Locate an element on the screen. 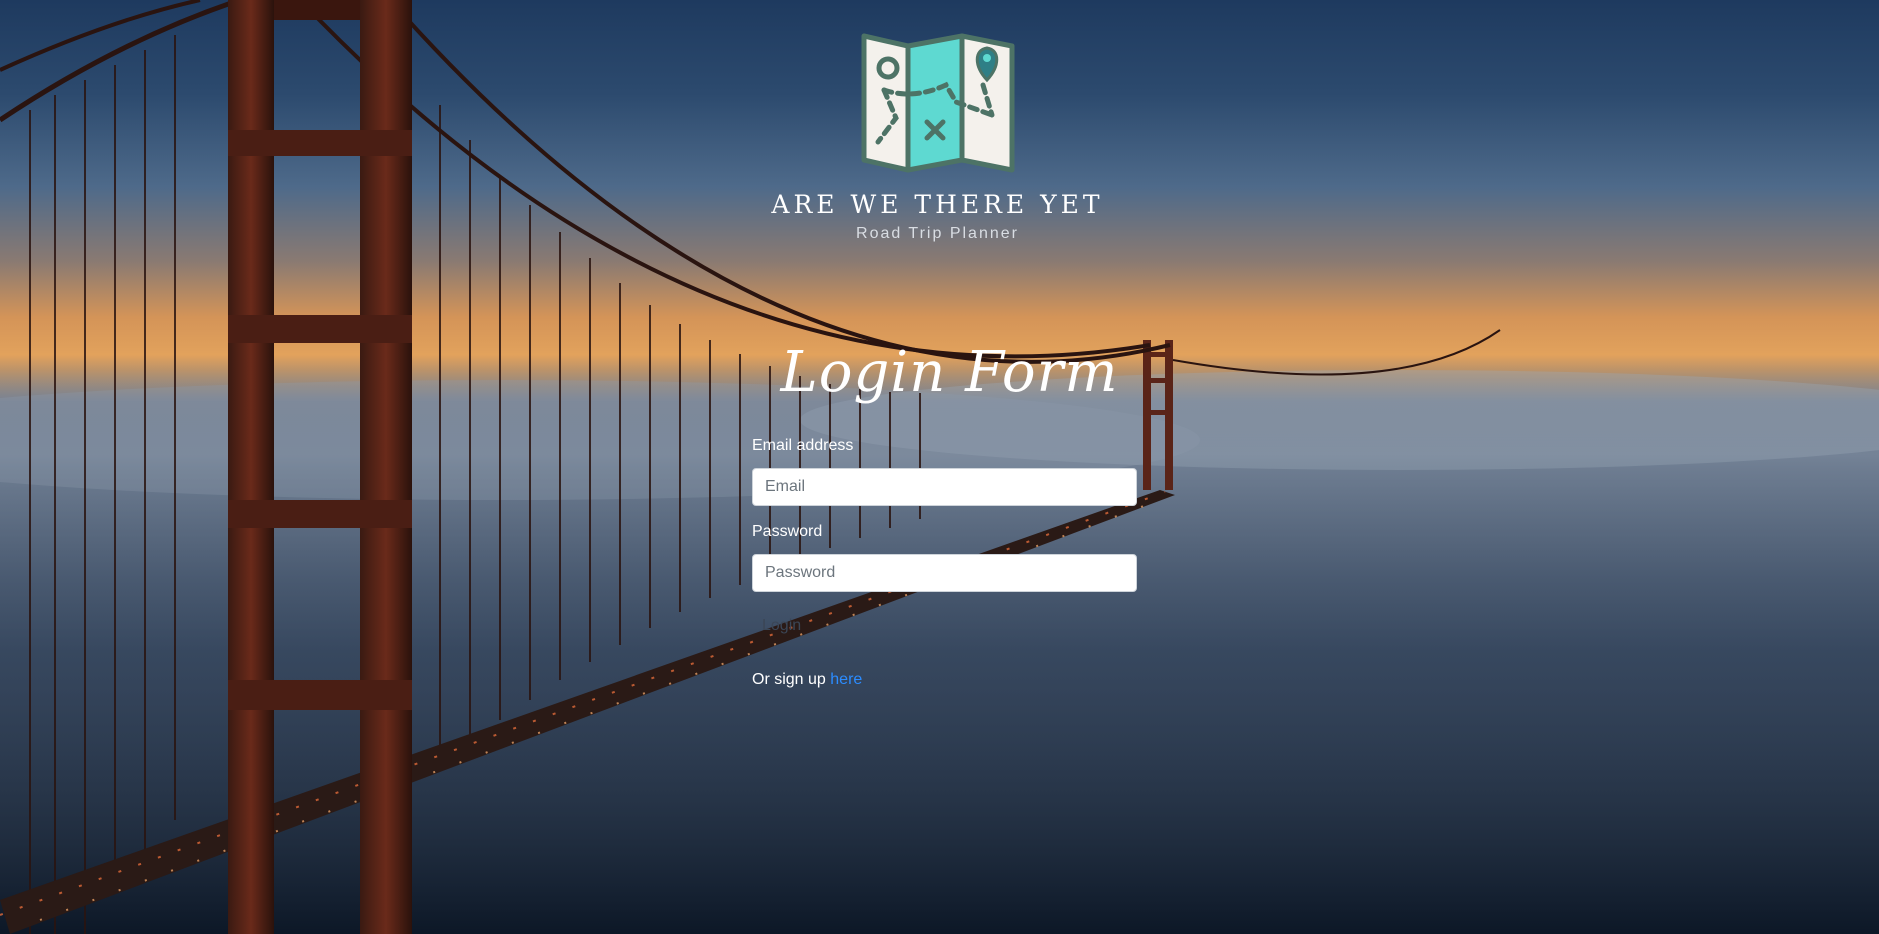  brand-title: ARE WE THERE YET is located at coordinates (937, 204).